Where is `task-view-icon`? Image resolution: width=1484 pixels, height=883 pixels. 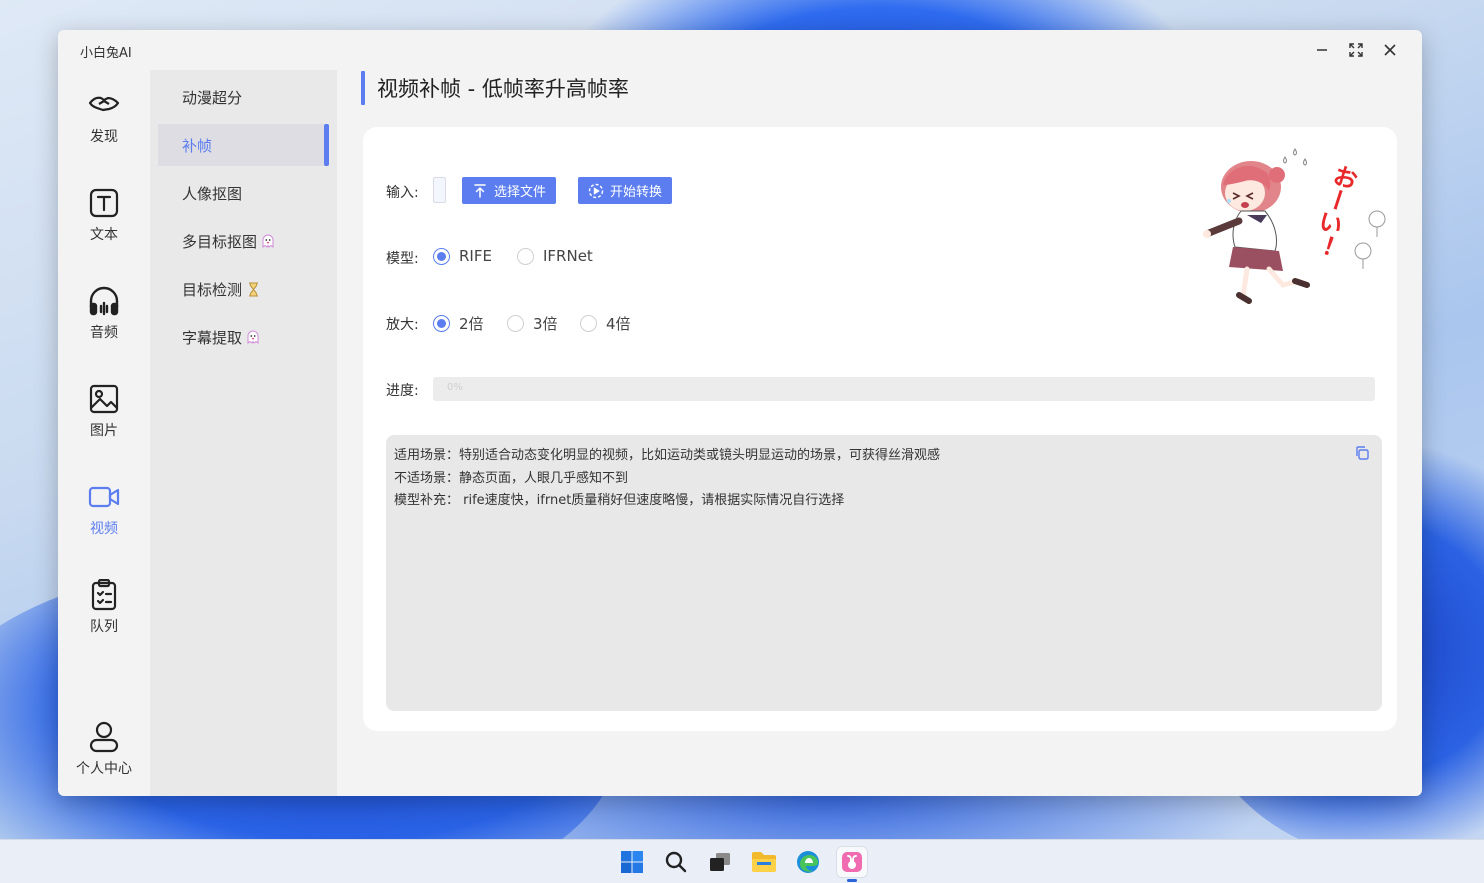 task-view-icon is located at coordinates (720, 861).